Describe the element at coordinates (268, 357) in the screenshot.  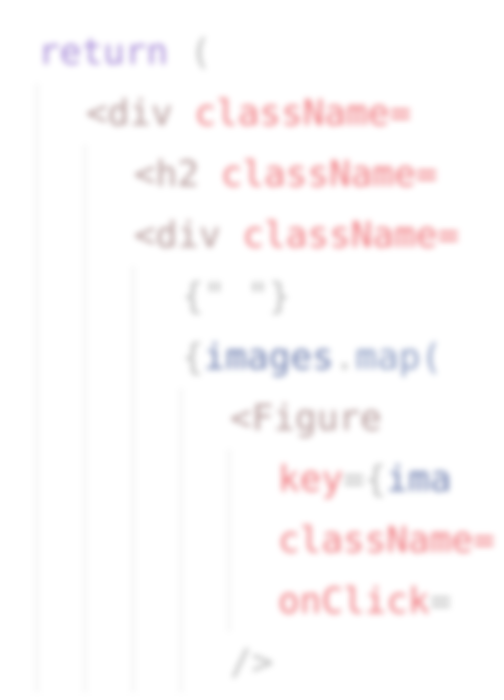
I see `code-token-var: images` at that location.